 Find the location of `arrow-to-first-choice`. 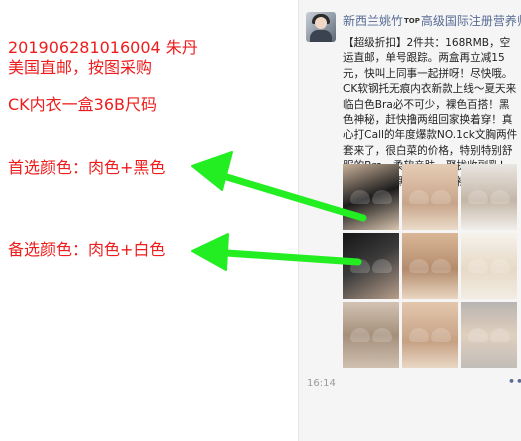

arrow-to-first-choice is located at coordinates (279, 186).